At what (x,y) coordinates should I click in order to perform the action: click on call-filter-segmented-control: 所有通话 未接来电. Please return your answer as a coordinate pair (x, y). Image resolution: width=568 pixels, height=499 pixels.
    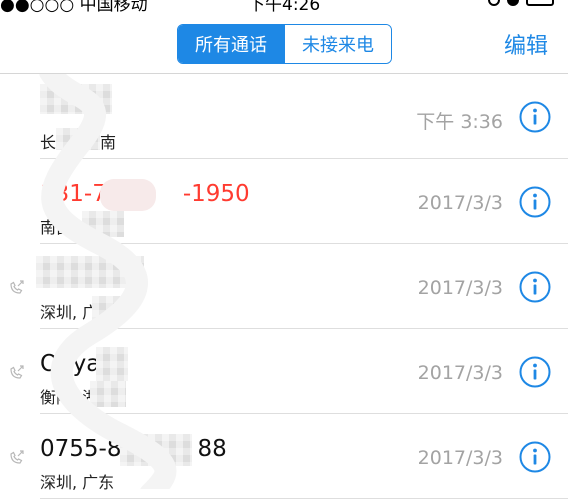
    Looking at the image, I should click on (284, 44).